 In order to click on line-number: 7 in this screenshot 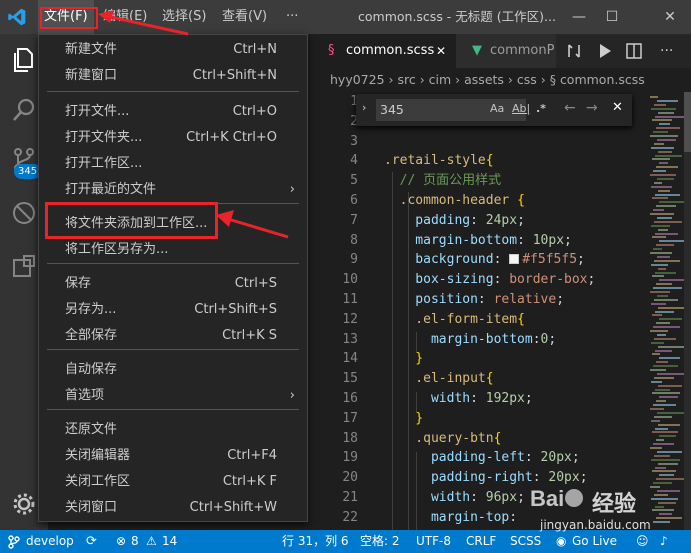, I will do `click(354, 220)`.